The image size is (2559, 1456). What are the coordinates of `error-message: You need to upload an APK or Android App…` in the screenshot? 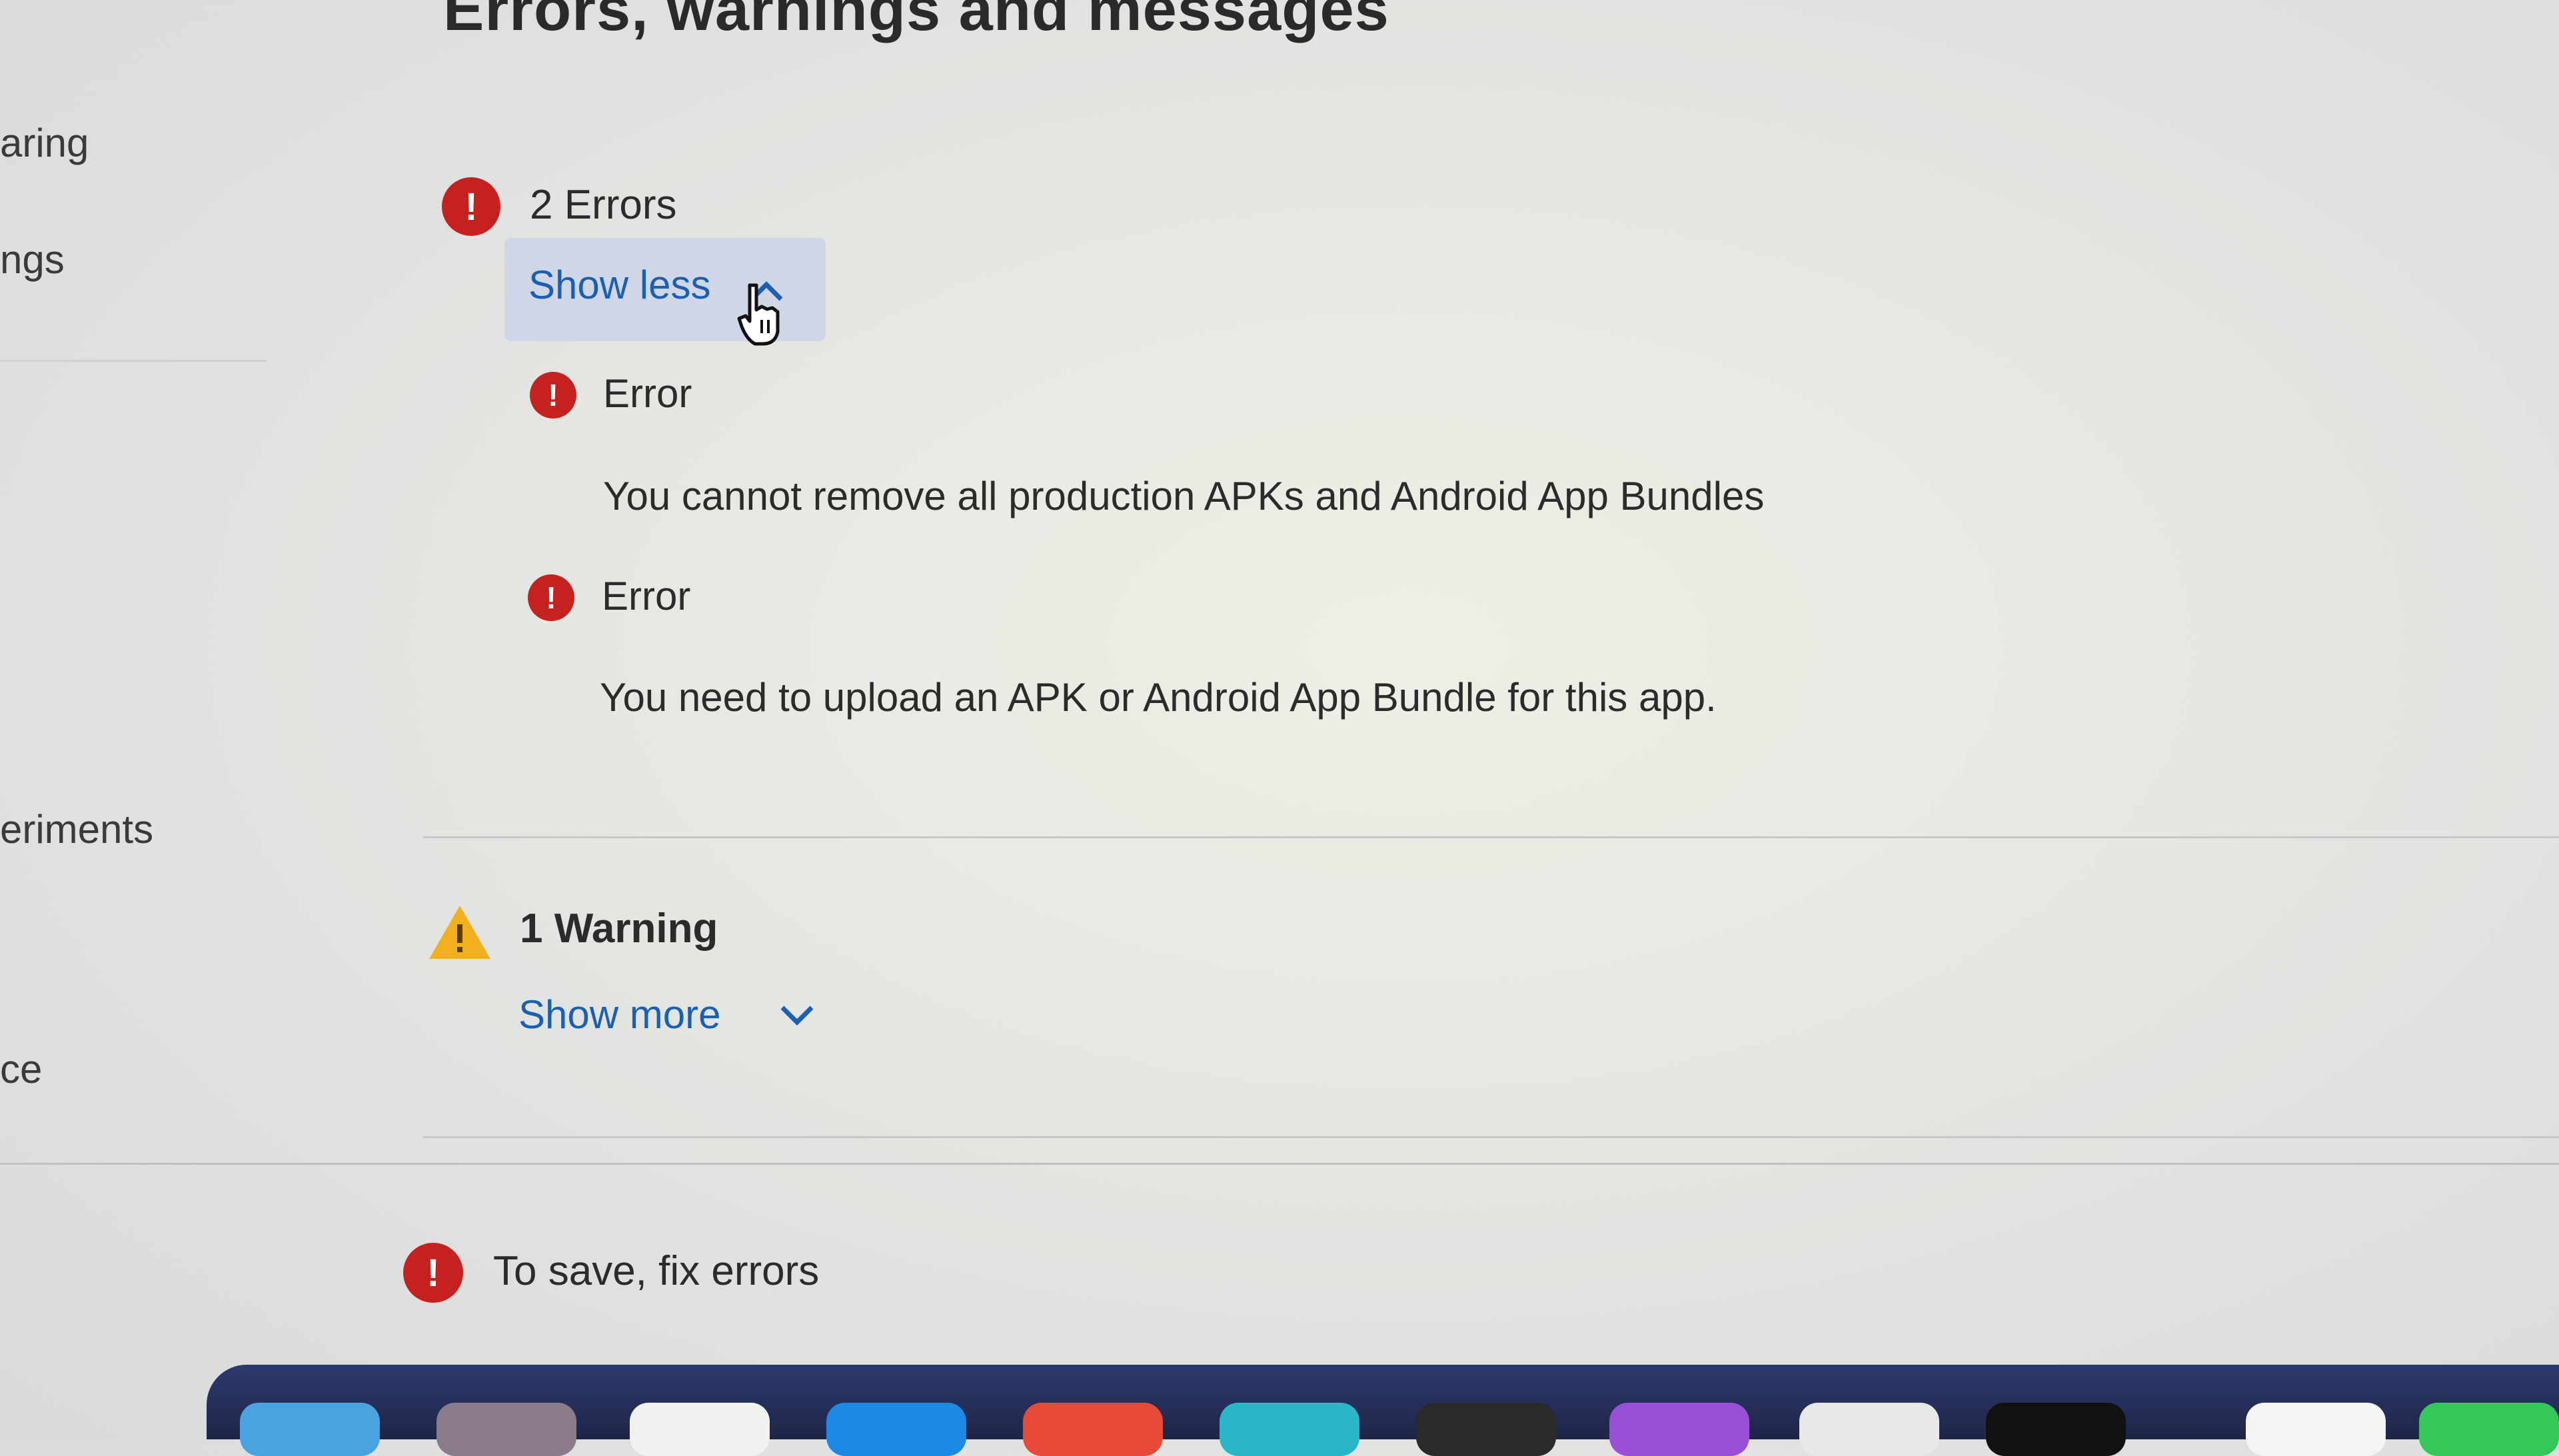 It's located at (1158, 697).